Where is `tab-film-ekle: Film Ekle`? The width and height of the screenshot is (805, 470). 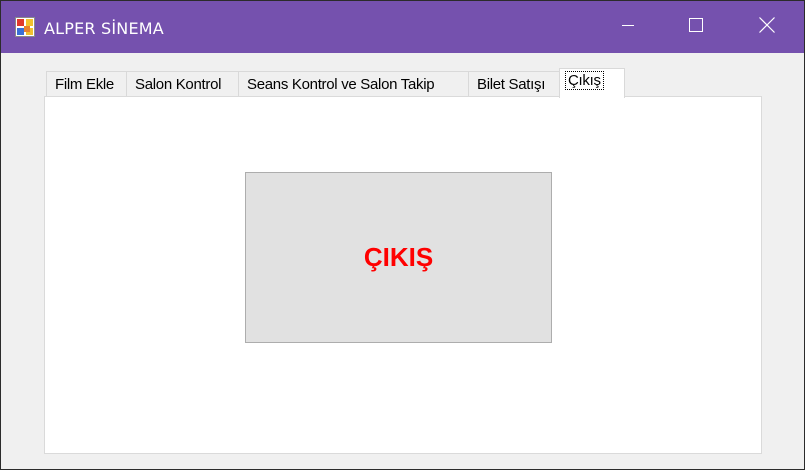 tab-film-ekle: Film Ekle is located at coordinates (86, 84).